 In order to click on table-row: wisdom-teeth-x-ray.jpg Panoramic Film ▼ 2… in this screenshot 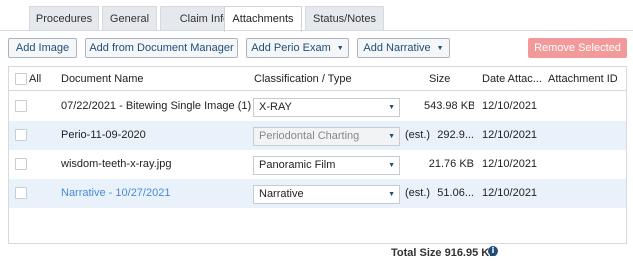, I will do `click(317, 164)`.